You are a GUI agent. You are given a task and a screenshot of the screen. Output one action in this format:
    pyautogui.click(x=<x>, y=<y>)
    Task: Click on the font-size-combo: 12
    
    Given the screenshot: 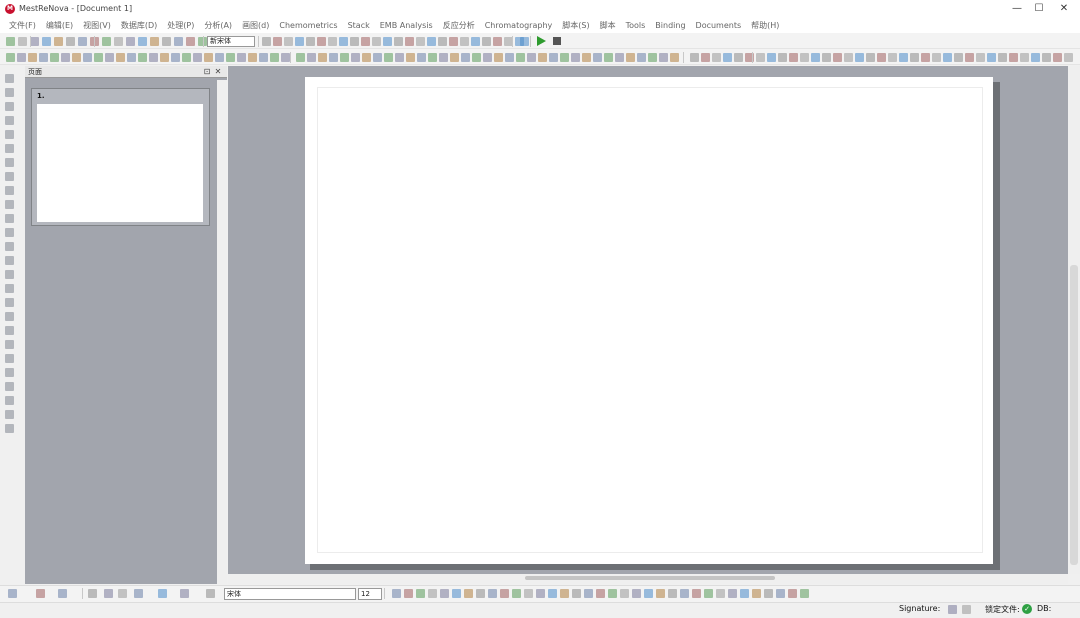 What is the action you would take?
    pyautogui.click(x=370, y=594)
    